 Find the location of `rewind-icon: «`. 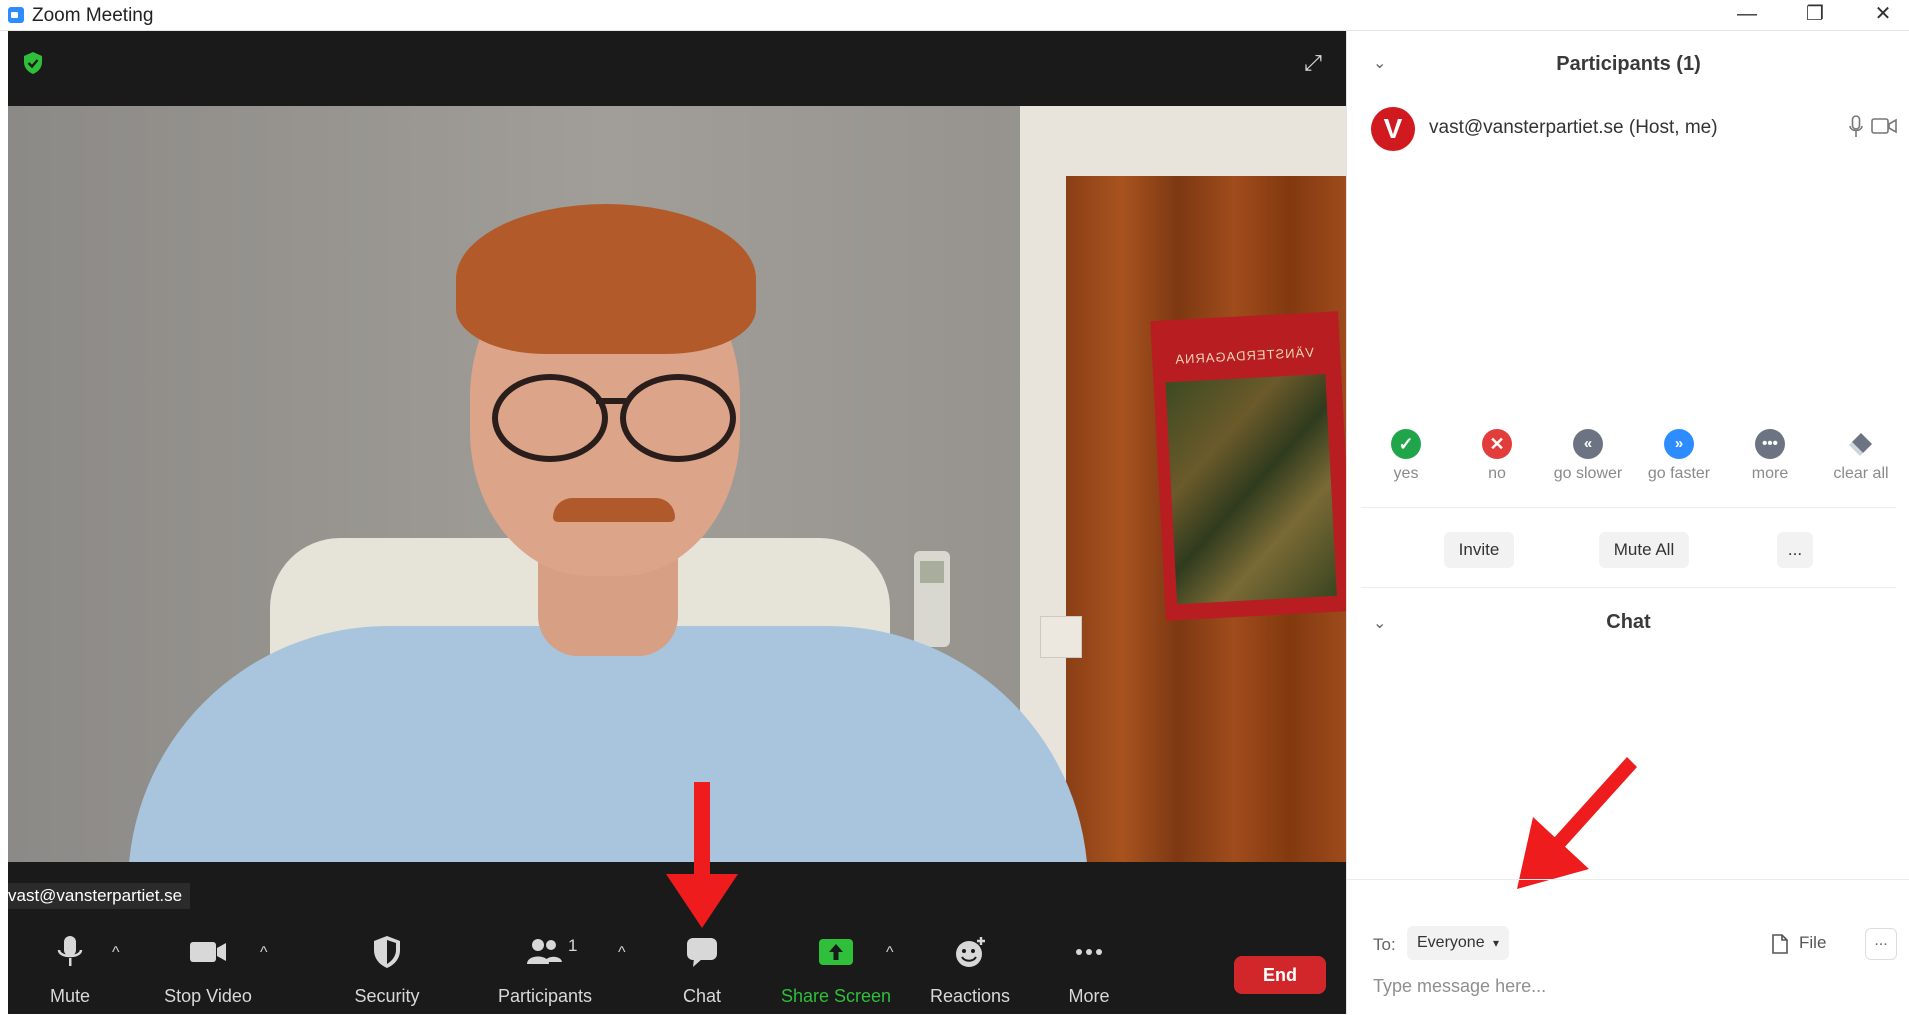

rewind-icon: « is located at coordinates (1588, 444).